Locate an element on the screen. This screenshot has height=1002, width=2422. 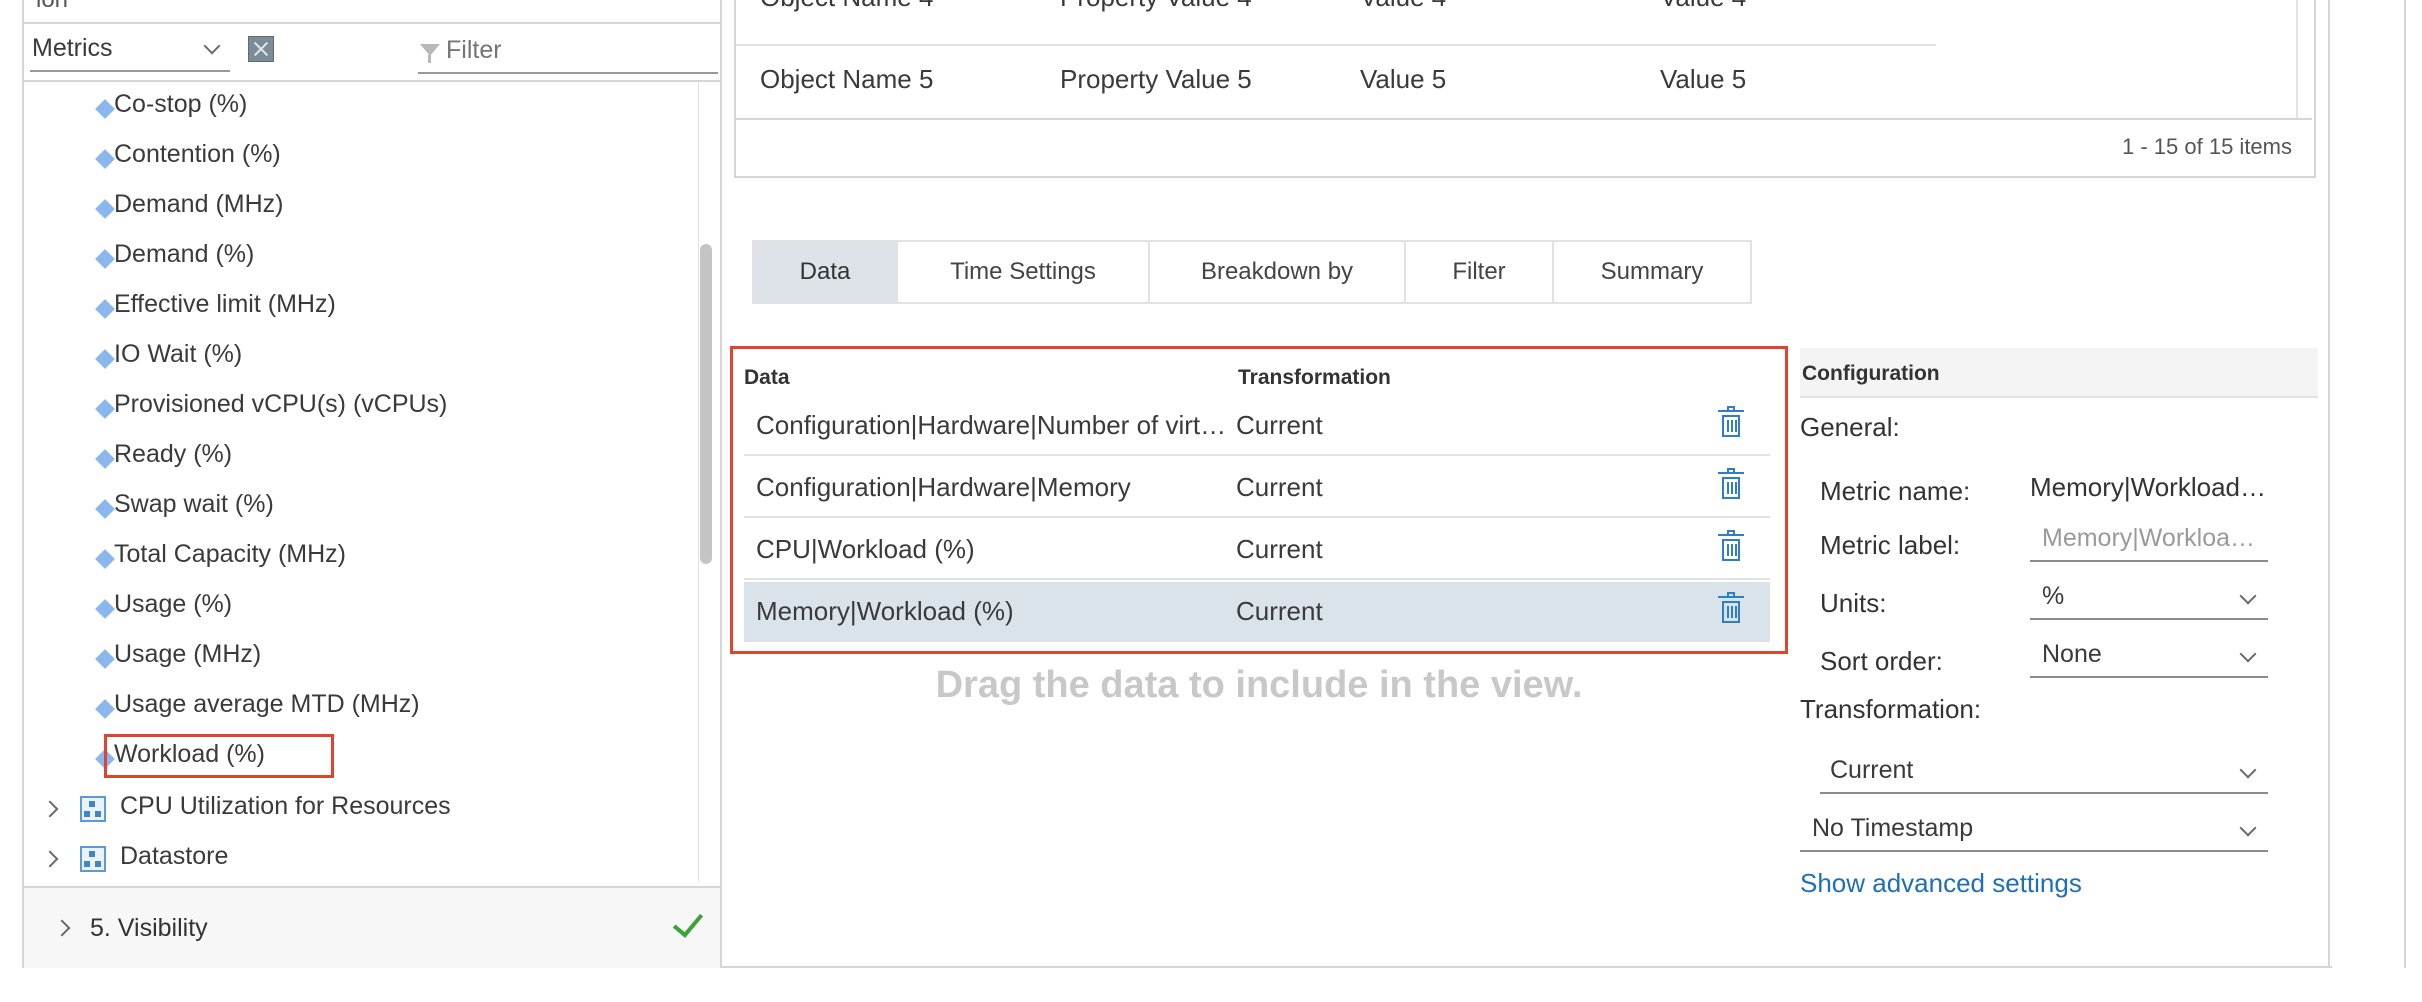
tab-filter: Filter is located at coordinates (1479, 272).